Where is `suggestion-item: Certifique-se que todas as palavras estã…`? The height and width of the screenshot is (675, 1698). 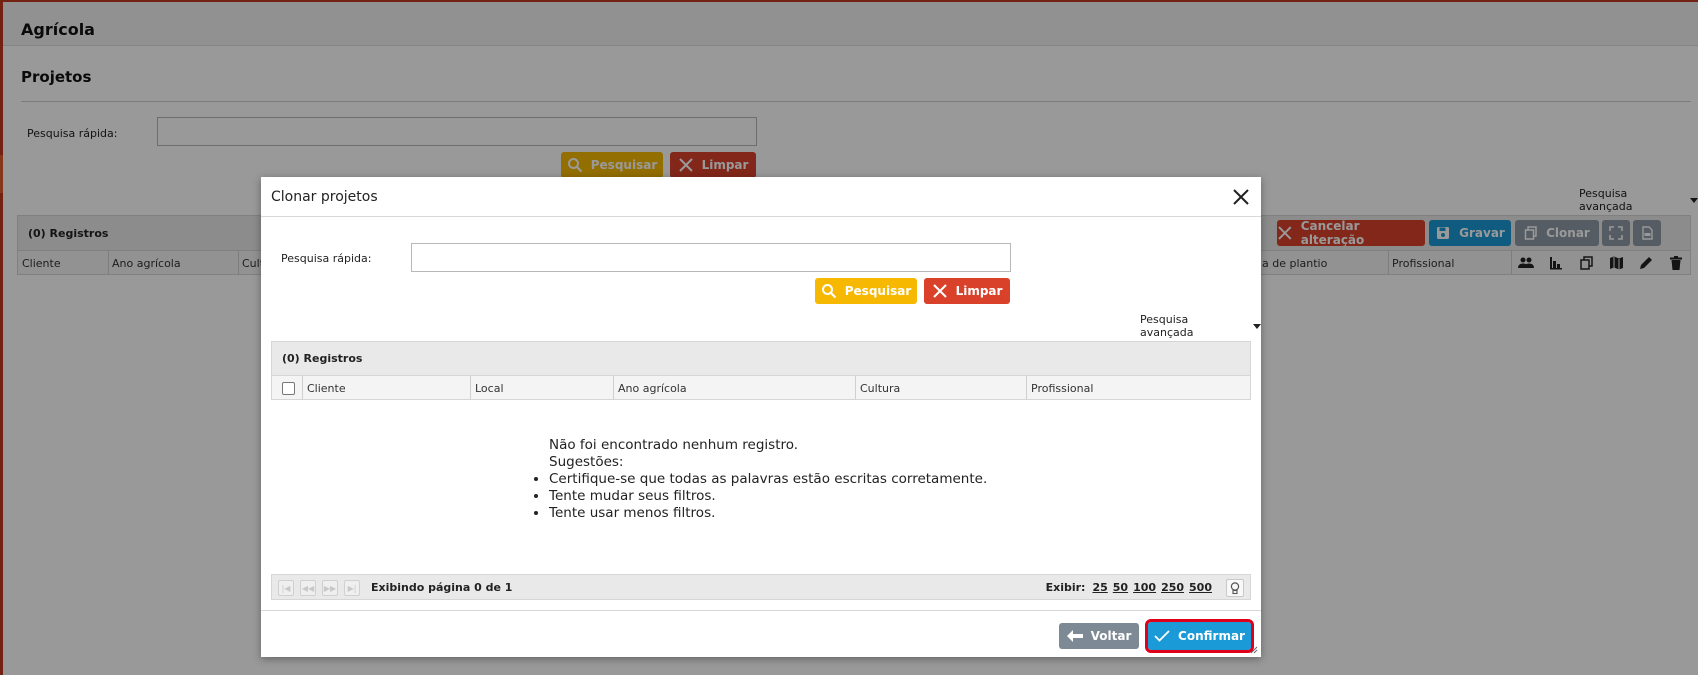 suggestion-item: Certifique-se que todas as palavras estã… is located at coordinates (768, 479).